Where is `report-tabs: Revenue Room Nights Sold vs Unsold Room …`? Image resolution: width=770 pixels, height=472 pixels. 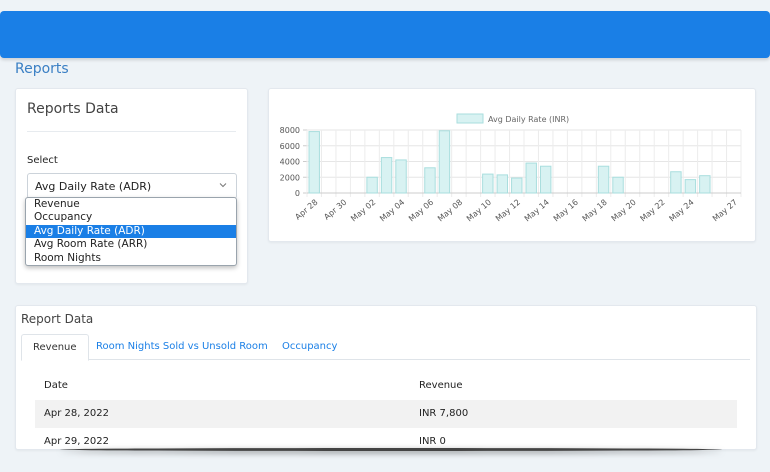 report-tabs: Revenue Room Nights Sold vs Unsold Room … is located at coordinates (385, 347).